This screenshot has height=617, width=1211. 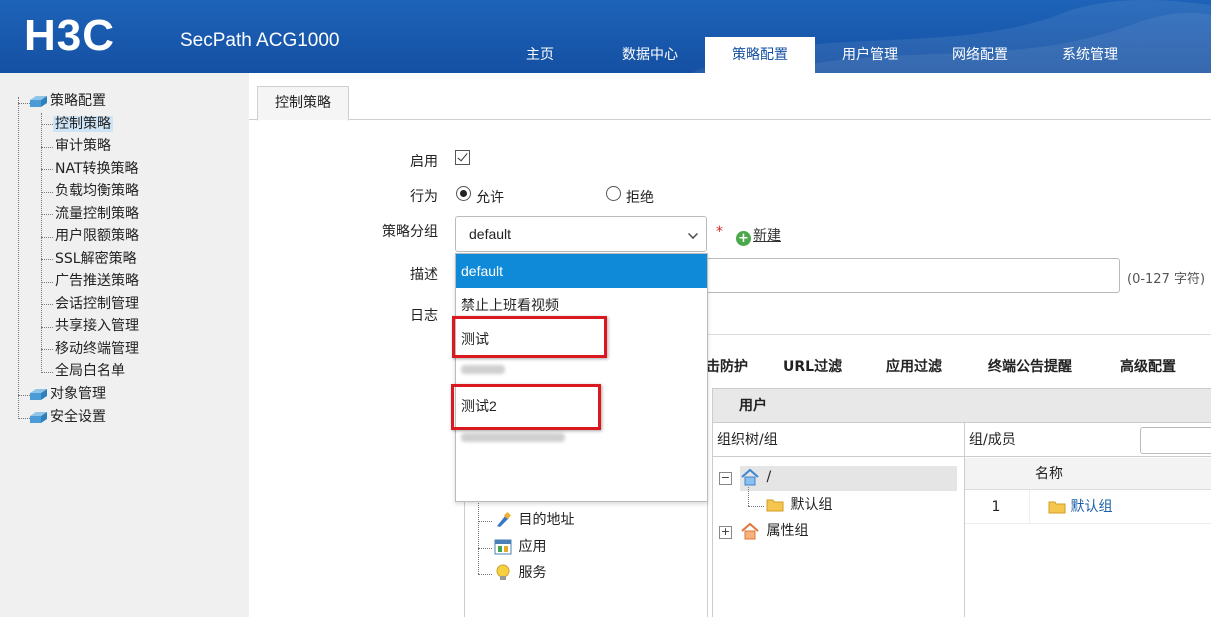 What do you see at coordinates (97, 349) in the screenshot?
I see `sidebar-item-mobile-terminal: 移动终端管理` at bounding box center [97, 349].